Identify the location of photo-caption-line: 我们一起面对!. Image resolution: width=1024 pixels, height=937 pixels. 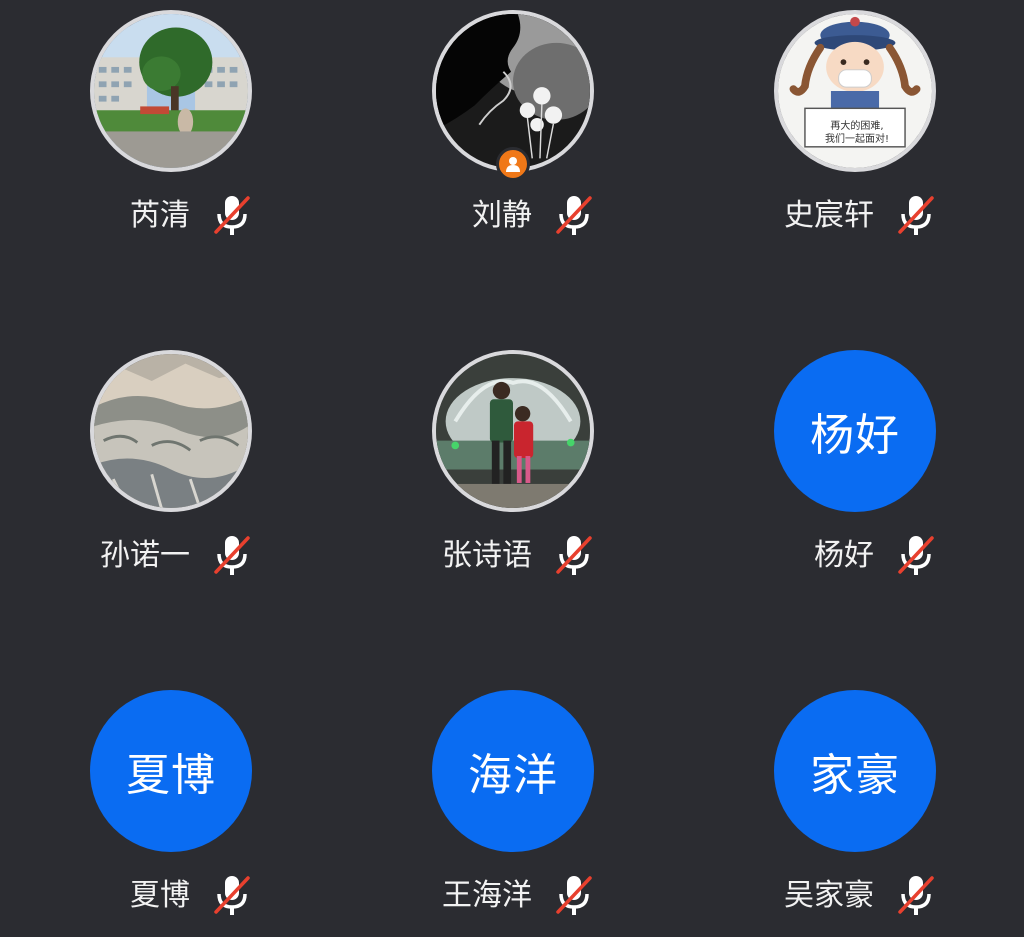
(856, 139).